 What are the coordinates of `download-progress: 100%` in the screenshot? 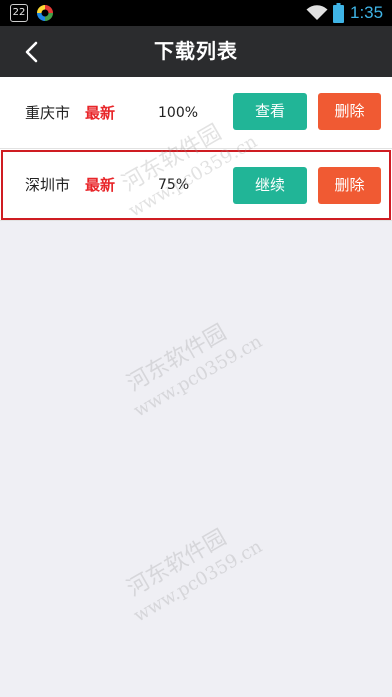 It's located at (178, 113).